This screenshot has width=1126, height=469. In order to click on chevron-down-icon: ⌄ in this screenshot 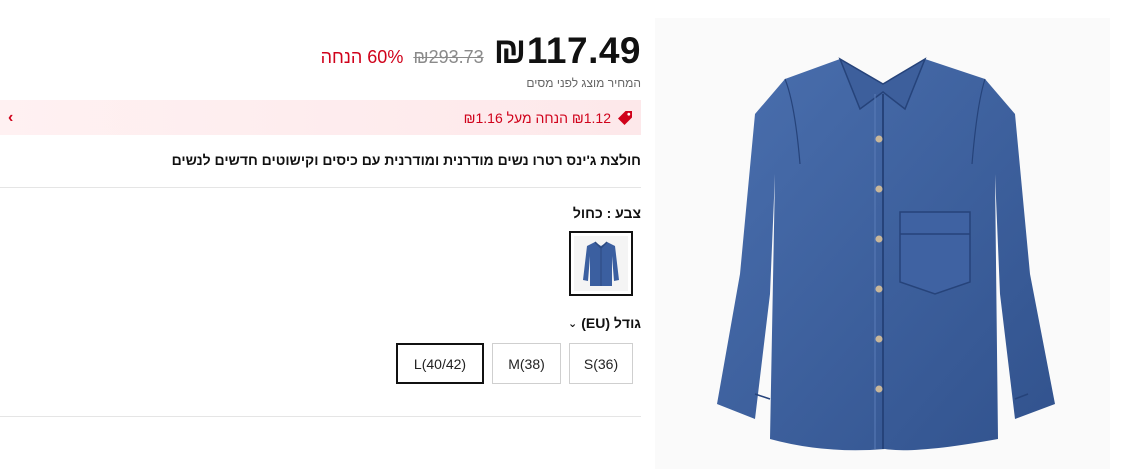, I will do `click(573, 323)`.